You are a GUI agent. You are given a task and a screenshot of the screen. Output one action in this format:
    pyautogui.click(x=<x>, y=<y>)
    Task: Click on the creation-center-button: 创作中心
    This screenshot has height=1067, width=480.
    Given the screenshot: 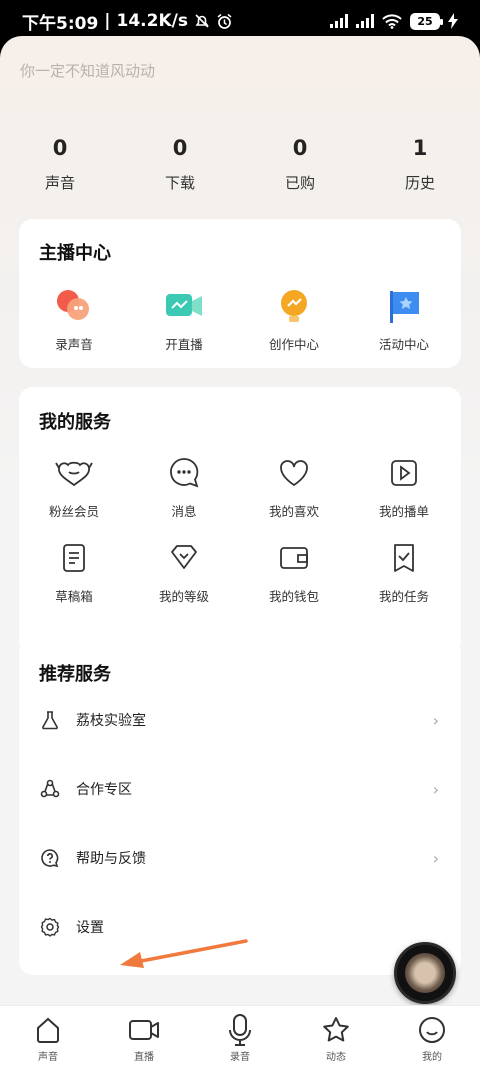 What is the action you would take?
    pyautogui.click(x=294, y=319)
    